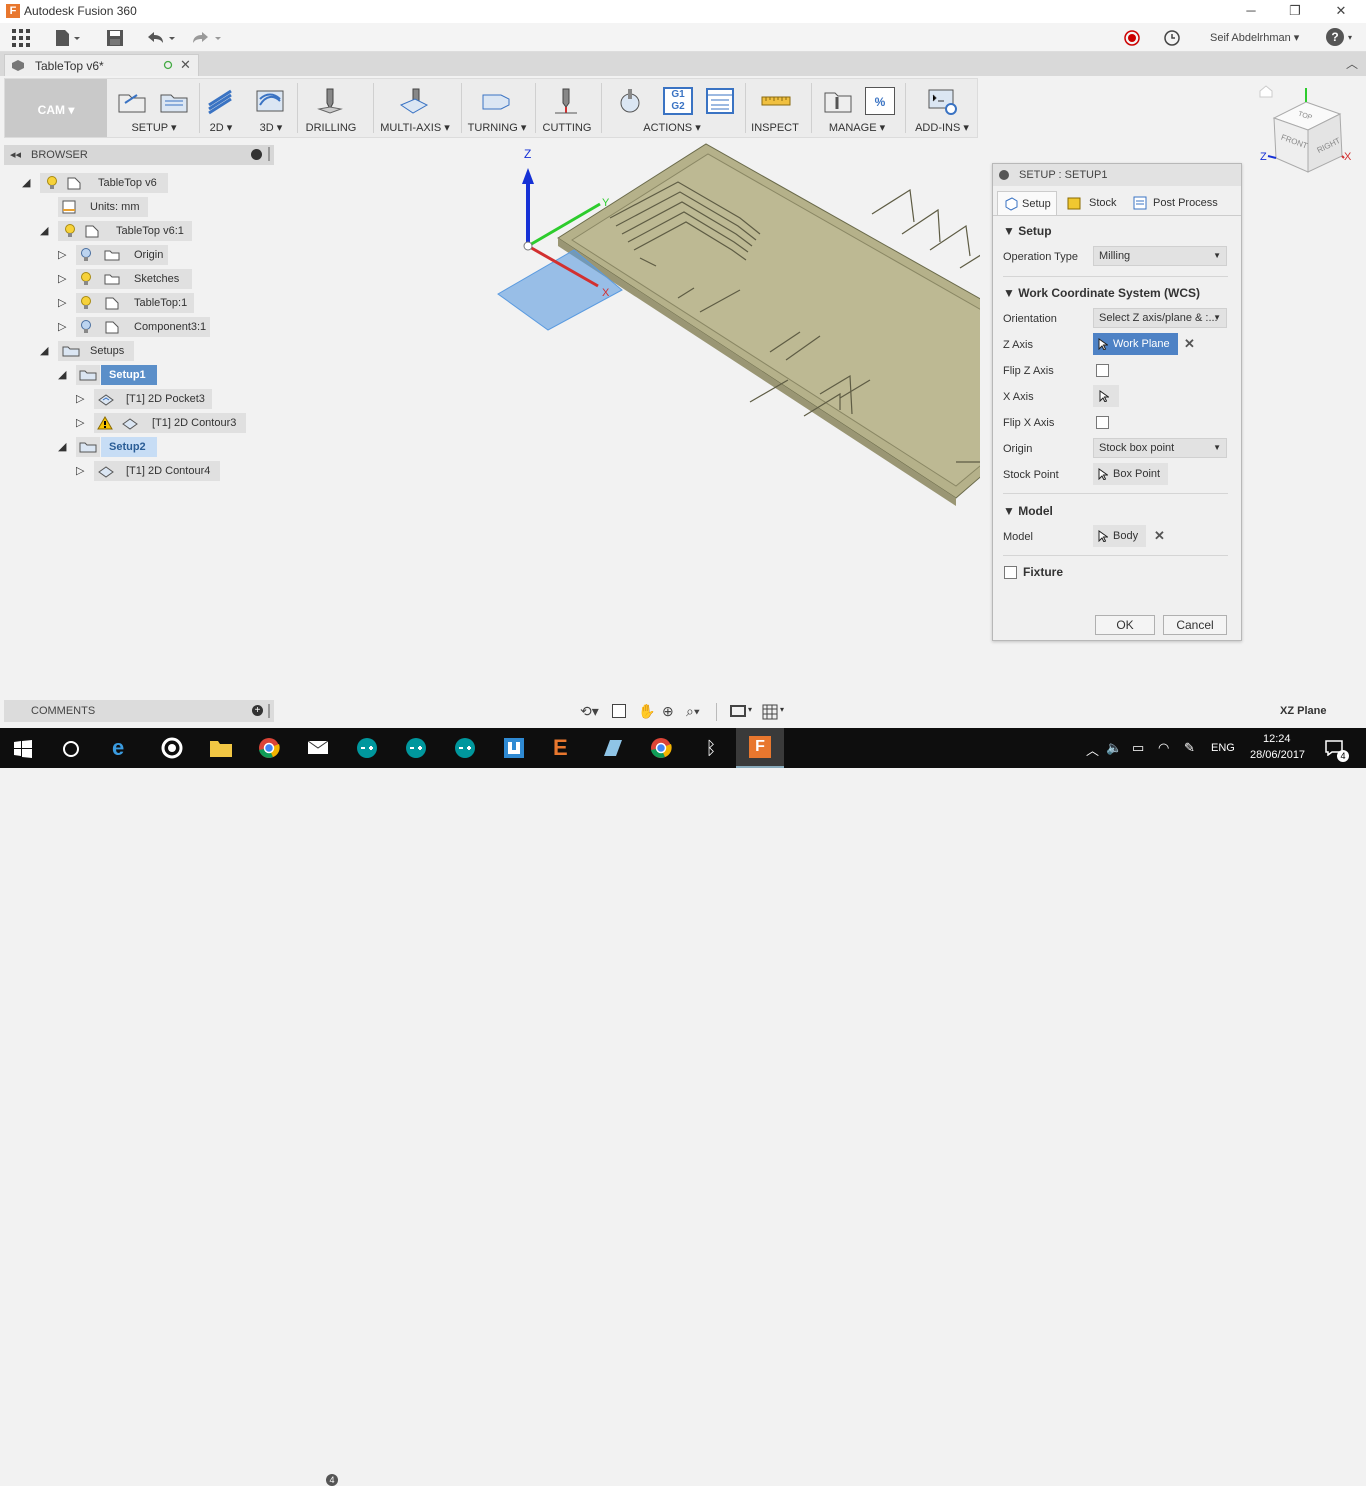 The image size is (1366, 1486). Describe the element at coordinates (101, 65) in the screenshot. I see `document-tab: TableTop v6* ✕` at that location.